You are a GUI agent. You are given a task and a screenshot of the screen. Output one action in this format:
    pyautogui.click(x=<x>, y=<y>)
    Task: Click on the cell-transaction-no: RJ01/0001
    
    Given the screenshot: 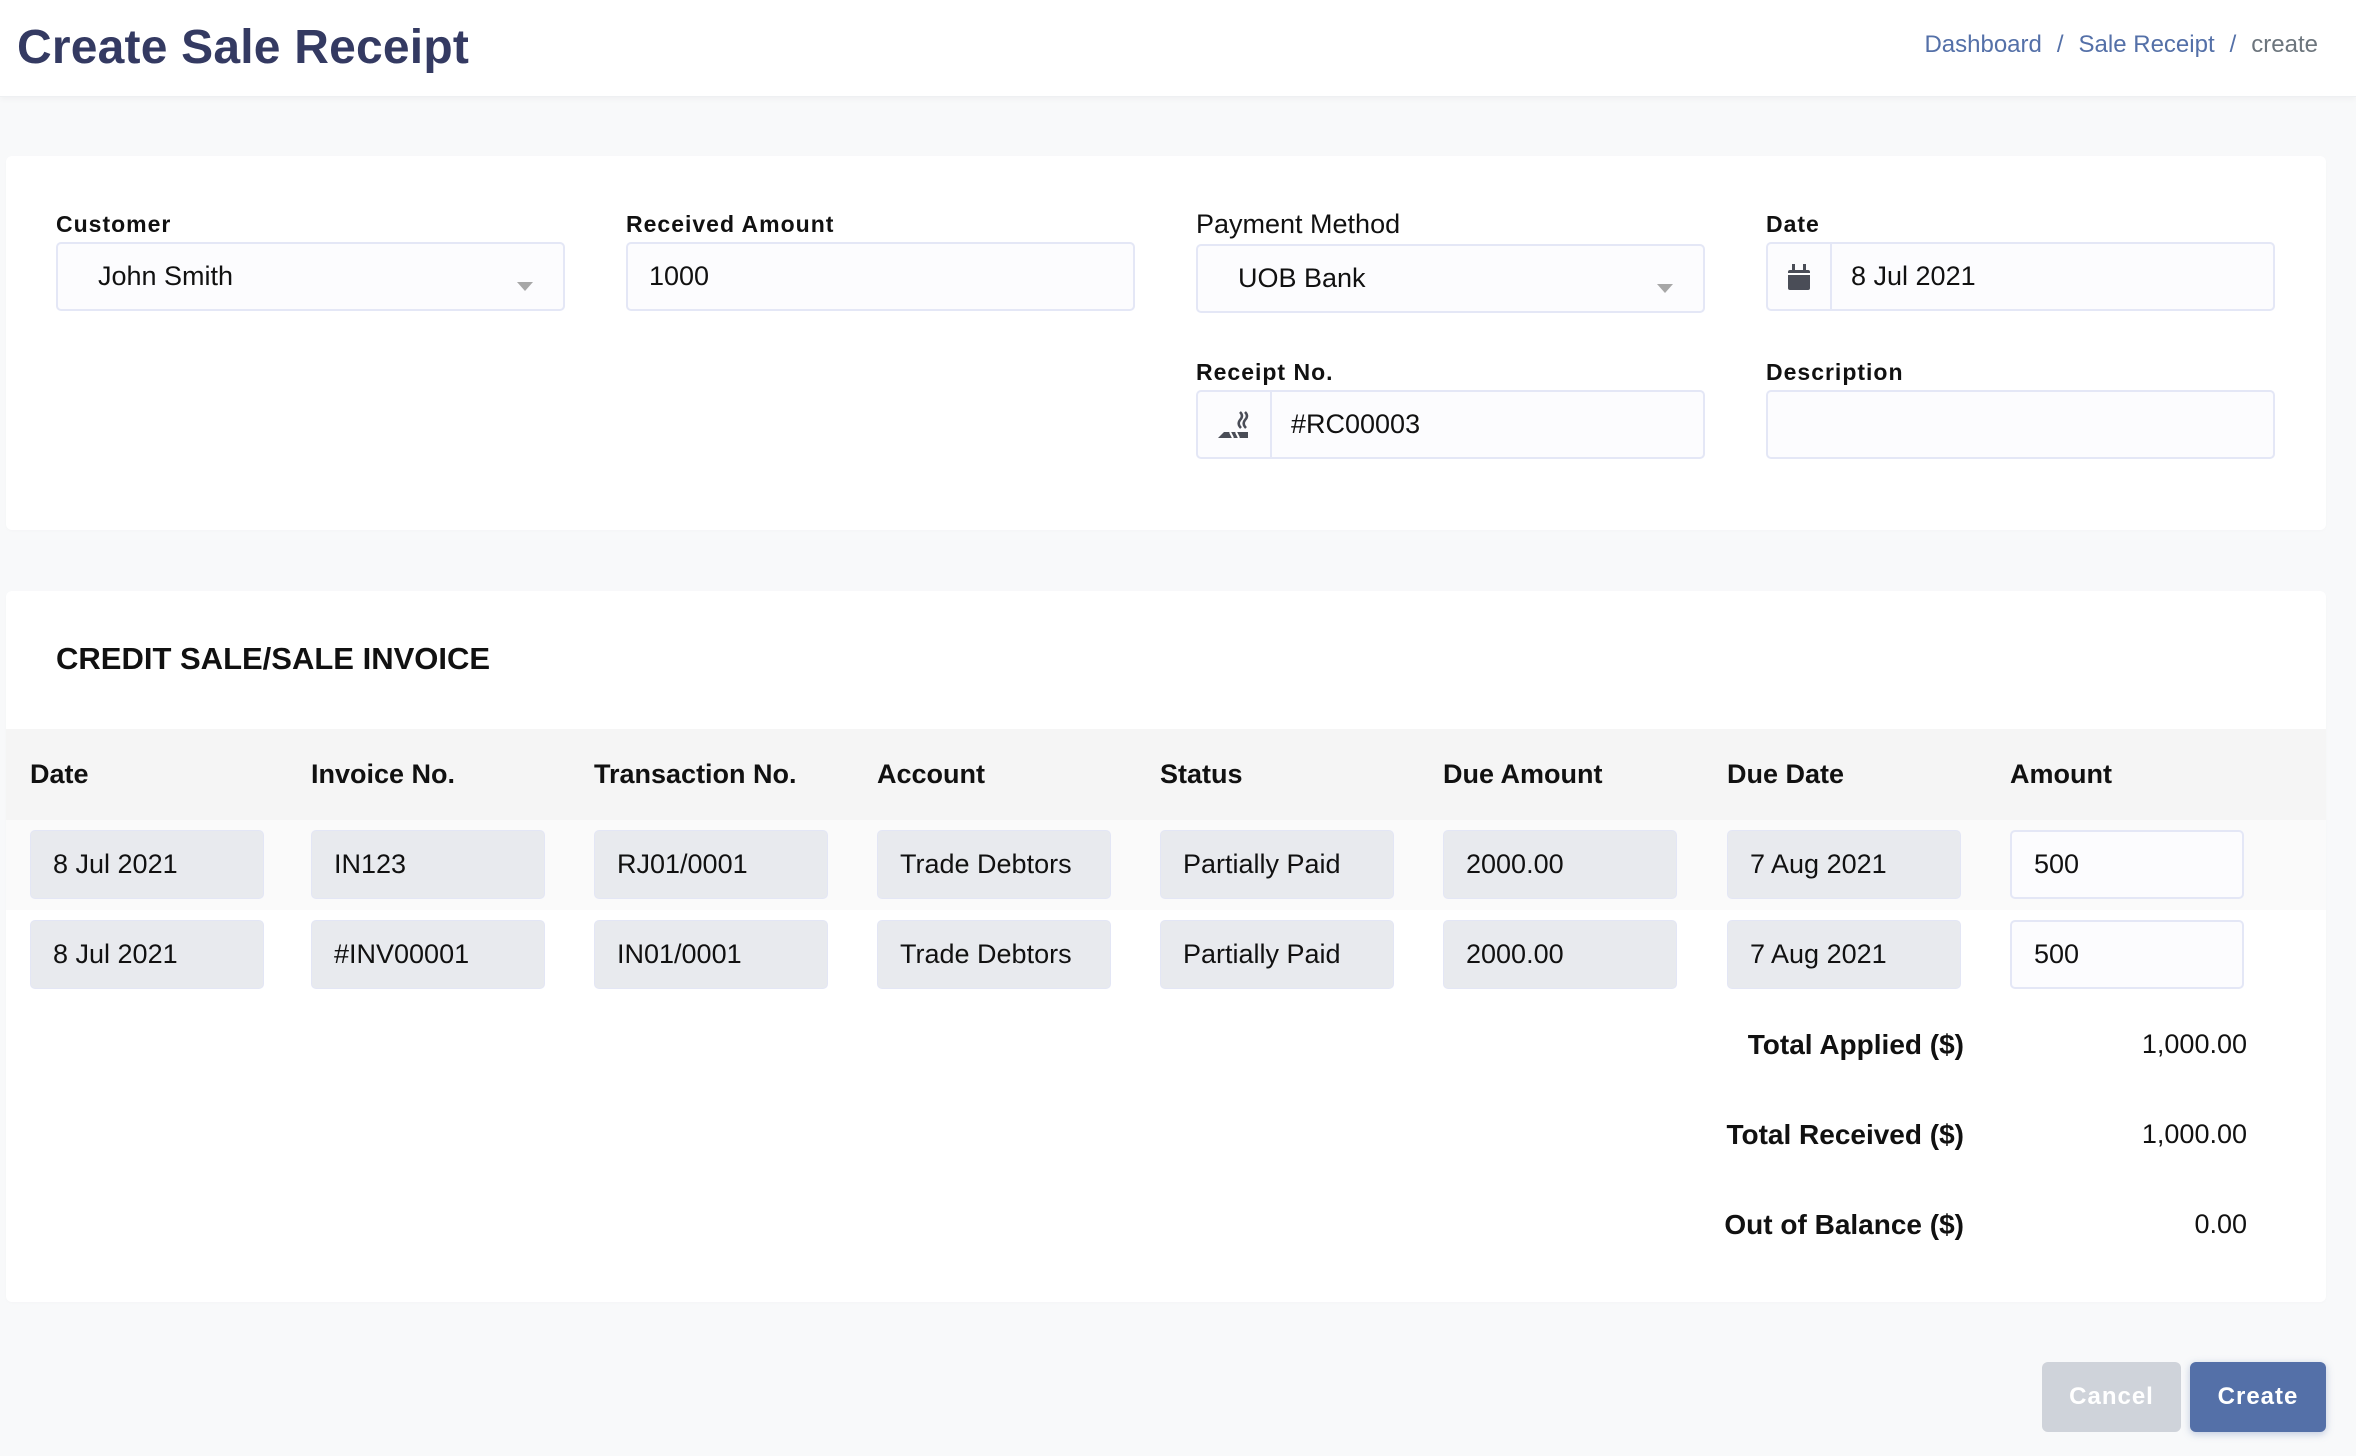 What is the action you would take?
    pyautogui.click(x=711, y=864)
    